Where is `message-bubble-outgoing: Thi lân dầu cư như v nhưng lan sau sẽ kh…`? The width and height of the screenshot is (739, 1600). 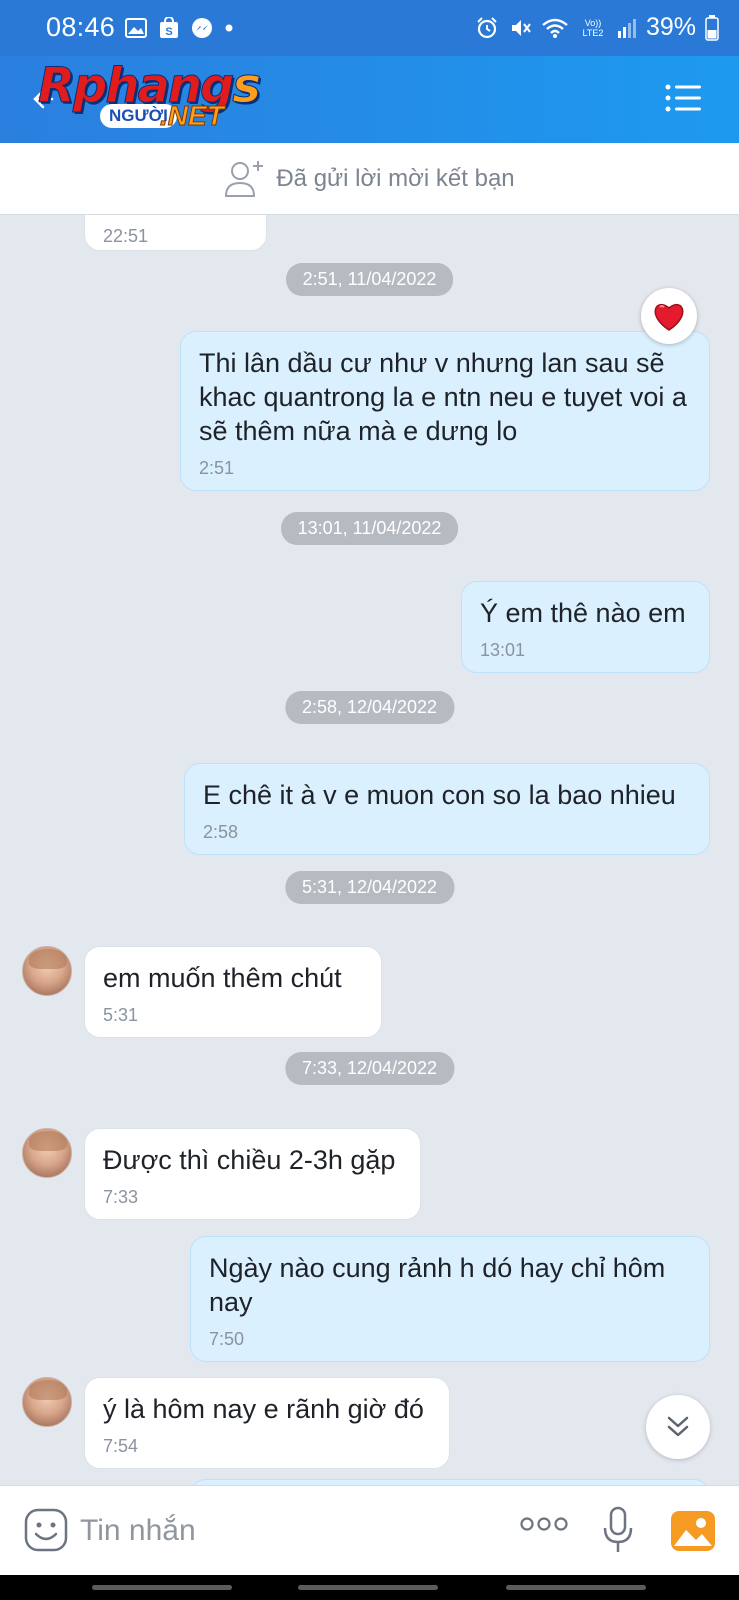 message-bubble-outgoing: Thi lân dầu cư như v nhưng lan sau sẽ kh… is located at coordinates (445, 411).